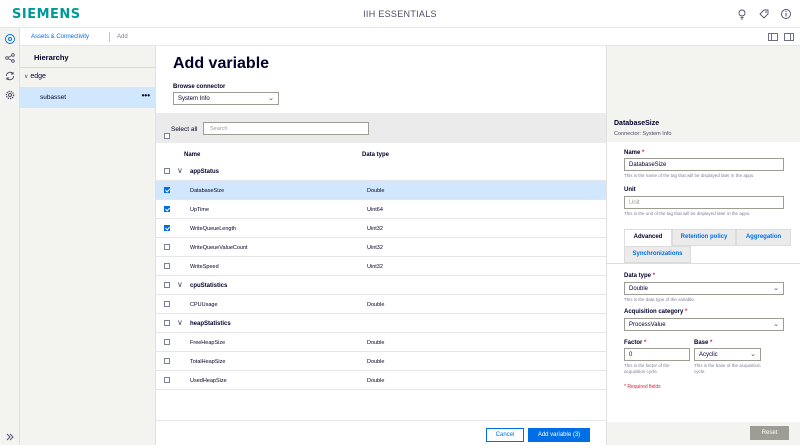  I want to click on name-input: DatabaseSize, so click(704, 164).